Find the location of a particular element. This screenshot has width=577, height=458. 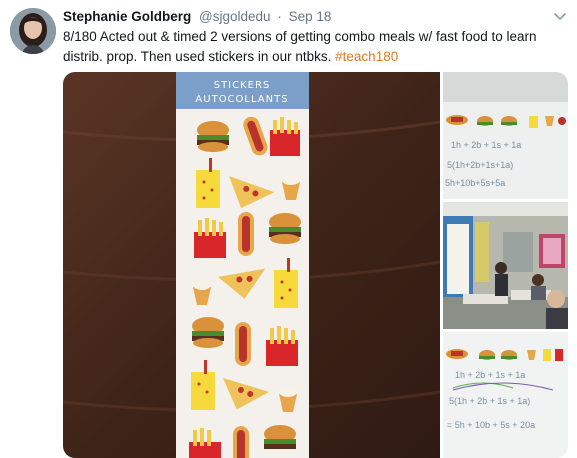

chevron-down-icon is located at coordinates (560, 16).